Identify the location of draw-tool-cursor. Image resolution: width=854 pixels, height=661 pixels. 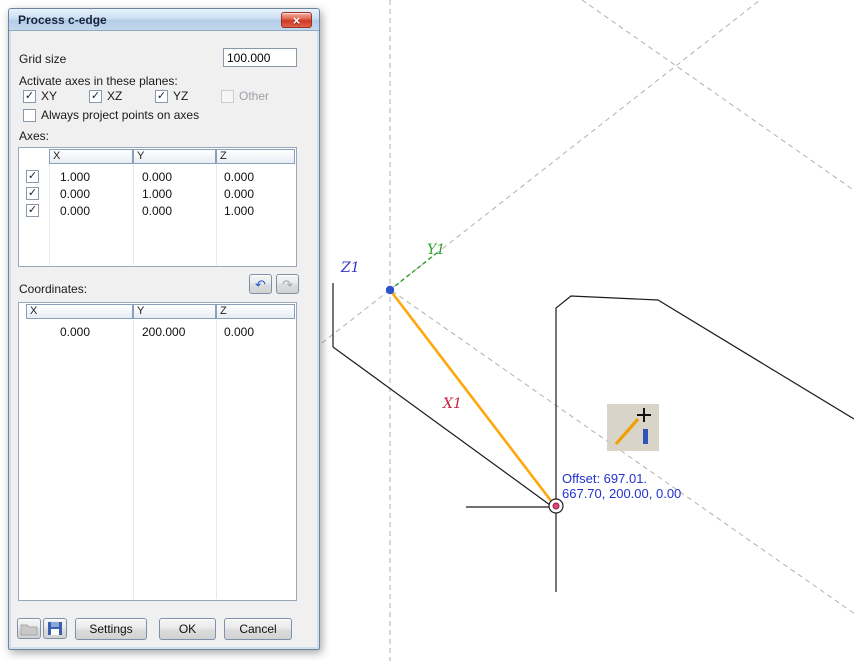
(633, 427).